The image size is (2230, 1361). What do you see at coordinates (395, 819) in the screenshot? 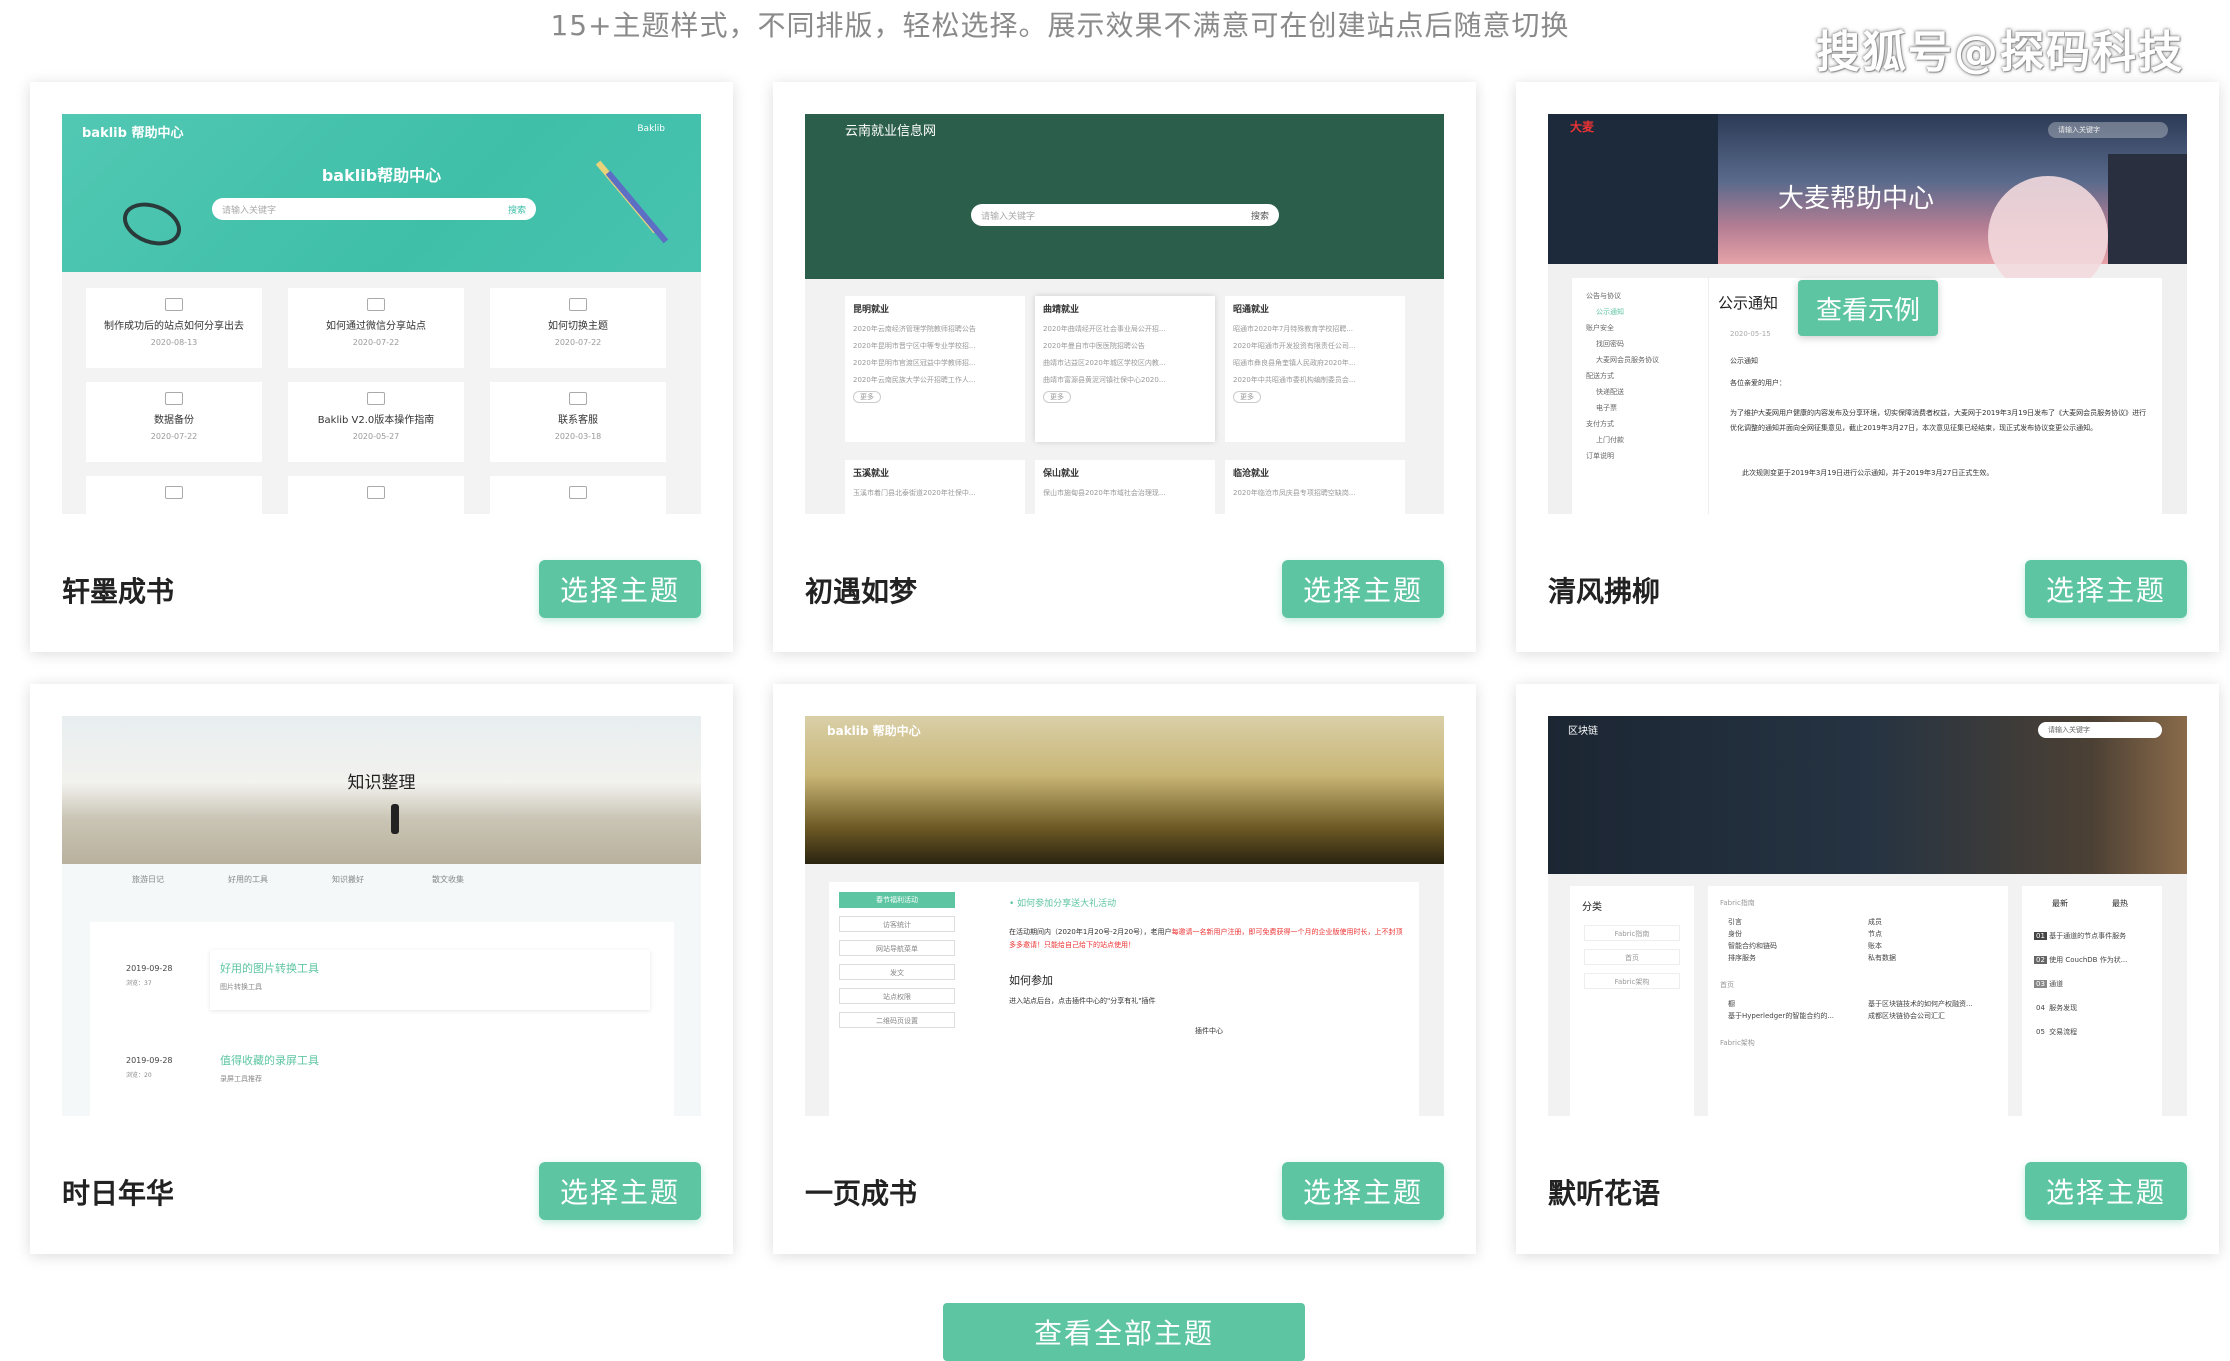
I see `person-figure` at bounding box center [395, 819].